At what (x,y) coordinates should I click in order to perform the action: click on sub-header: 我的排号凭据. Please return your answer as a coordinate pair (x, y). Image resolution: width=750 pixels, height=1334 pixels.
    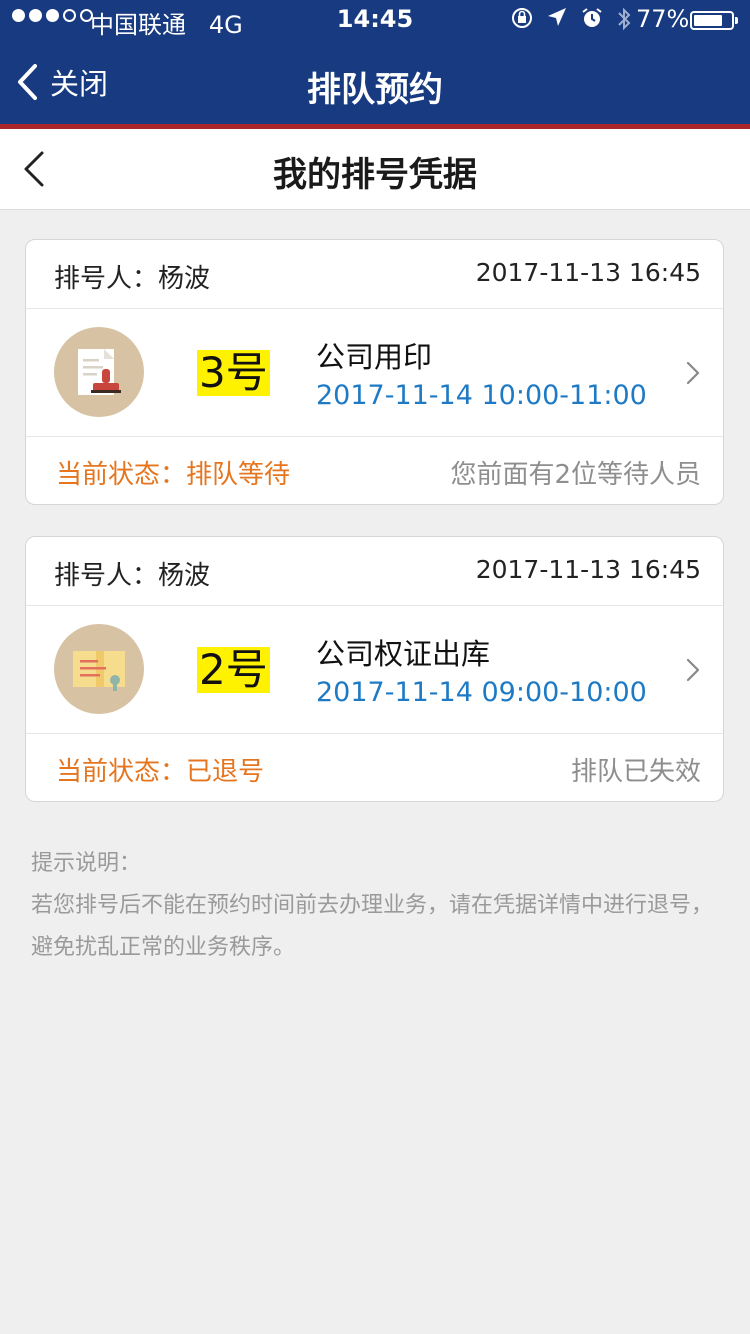
    Looking at the image, I should click on (375, 169).